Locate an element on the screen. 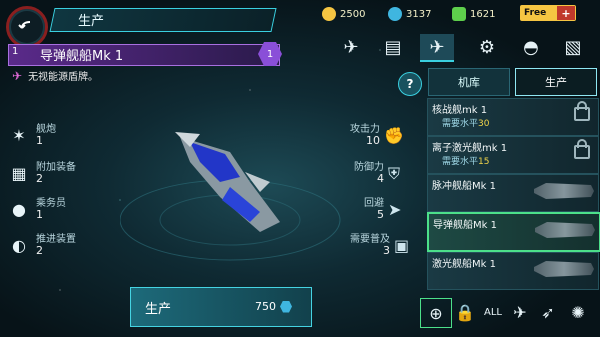 This screenshot has width=600, height=337. list-item-selected: 导弹舰船Mk 1 is located at coordinates (513, 232).